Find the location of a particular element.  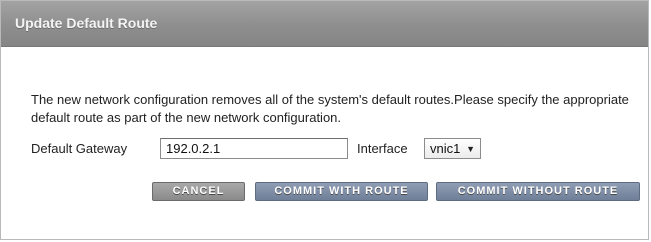

cancel-button: CANCEL is located at coordinates (198, 191).